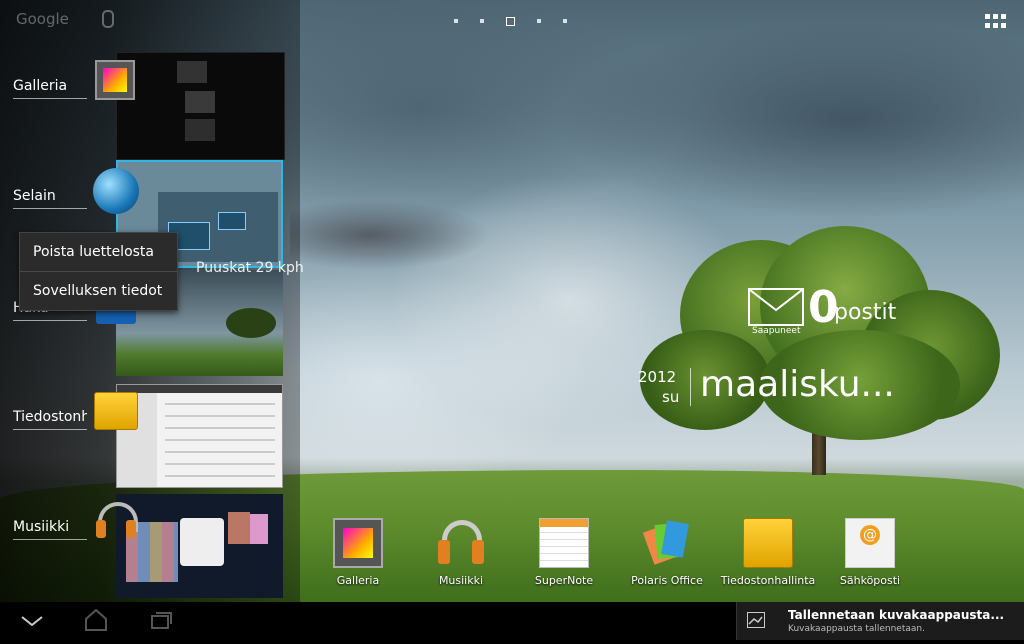 The height and width of the screenshot is (644, 1024). I want to click on dock-item-galleria: Galleria, so click(358, 552).